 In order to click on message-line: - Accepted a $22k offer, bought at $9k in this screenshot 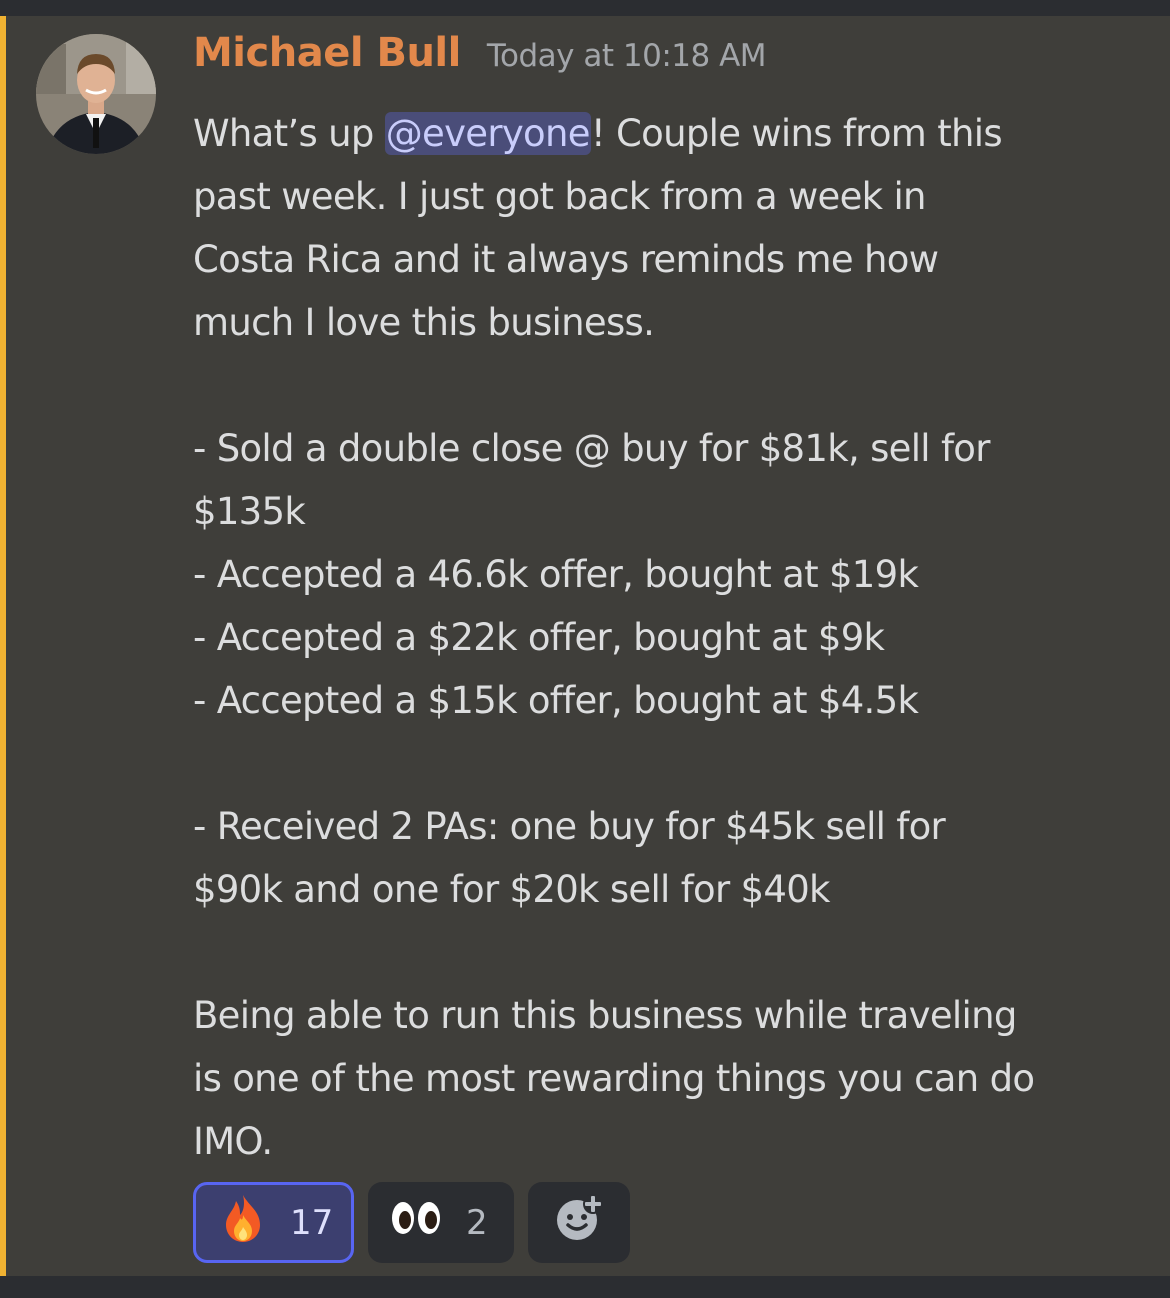, I will do `click(539, 637)`.